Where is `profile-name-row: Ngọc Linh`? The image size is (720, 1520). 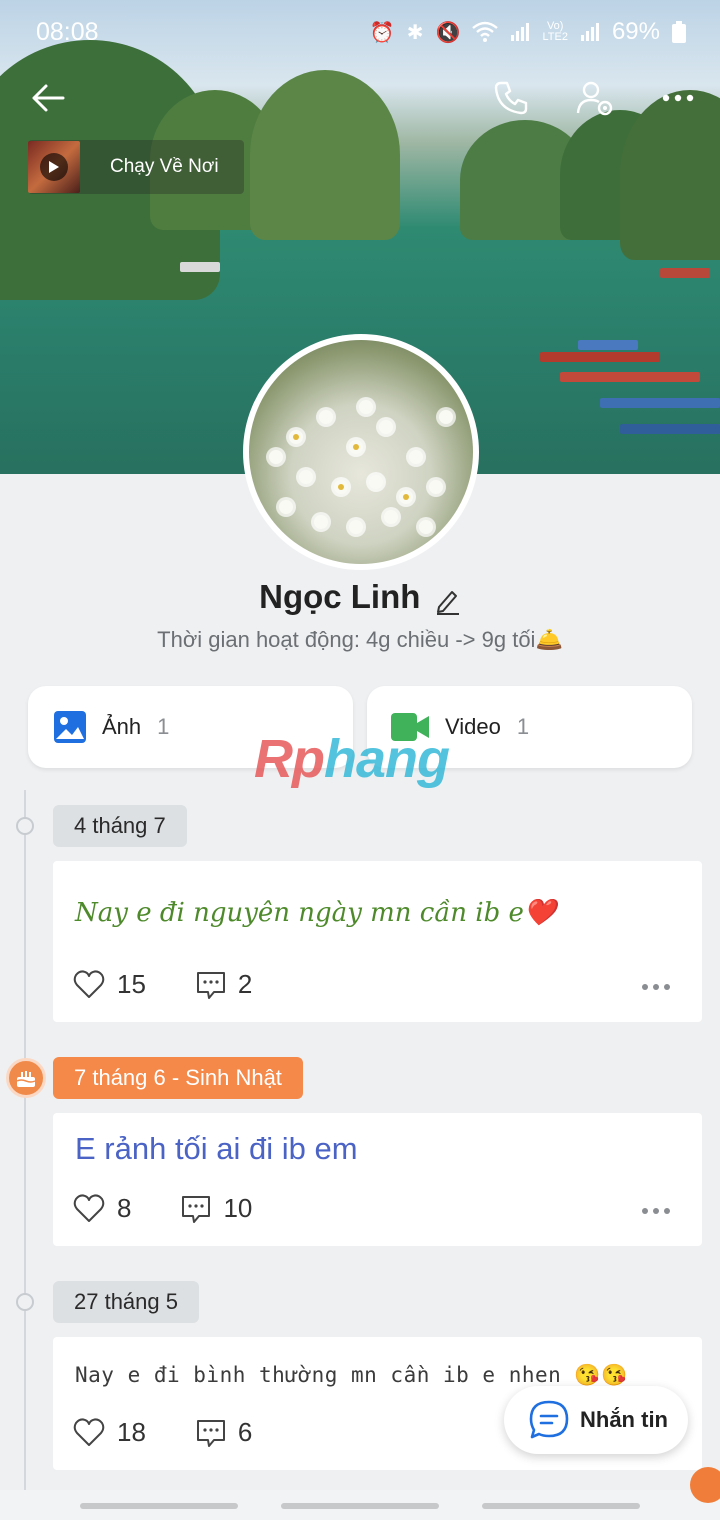
profile-name-row: Ngọc Linh is located at coordinates (360, 599).